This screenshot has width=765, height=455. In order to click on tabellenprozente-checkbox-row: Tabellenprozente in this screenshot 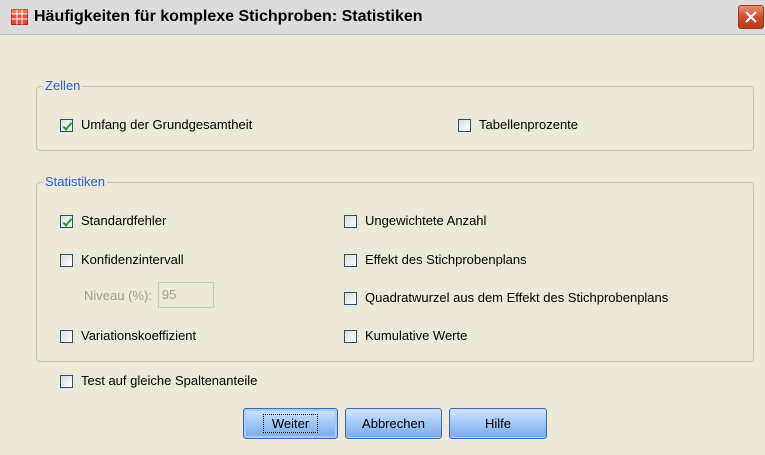, I will do `click(518, 125)`.